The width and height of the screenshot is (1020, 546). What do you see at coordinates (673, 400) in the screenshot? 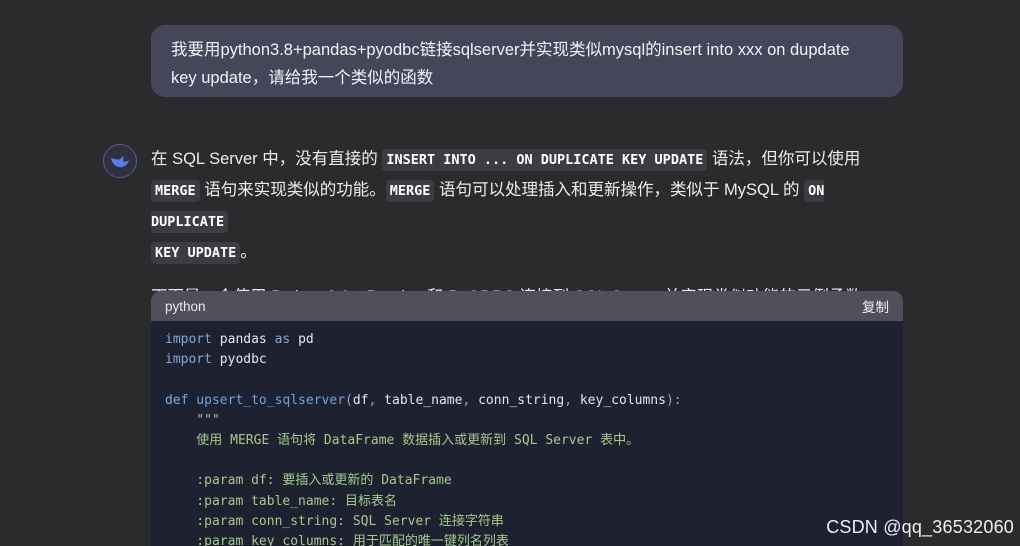
I see `code-punct: ):` at bounding box center [673, 400].